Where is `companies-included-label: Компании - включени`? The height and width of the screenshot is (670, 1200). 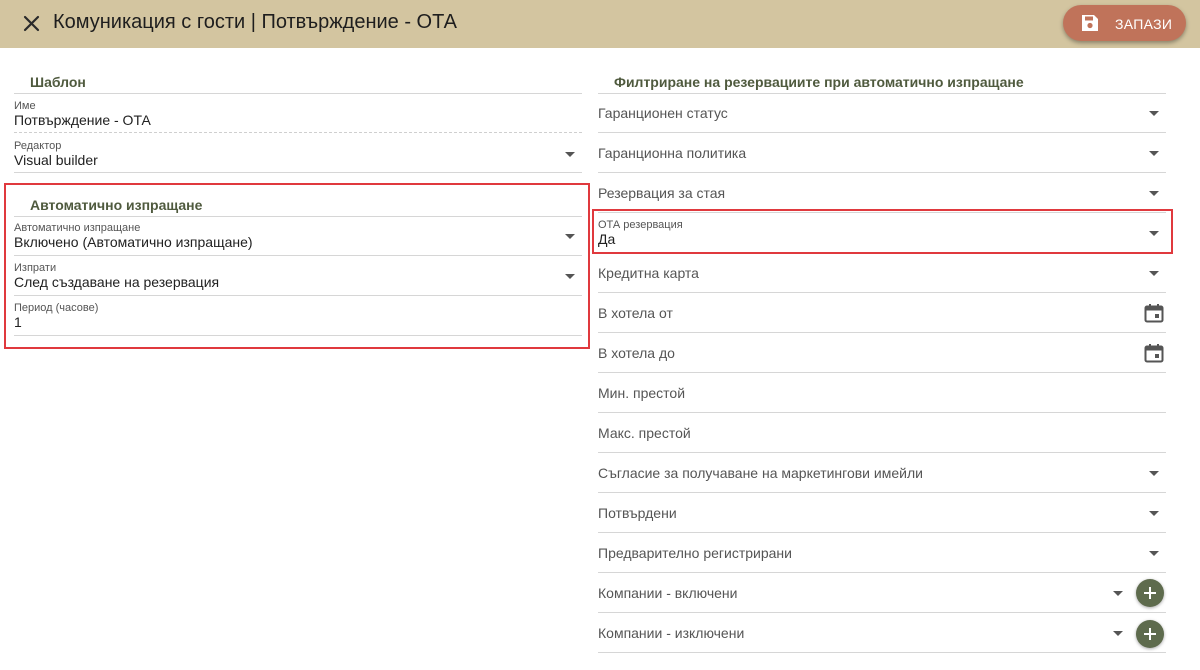 companies-included-label: Компании - включени is located at coordinates (668, 593).